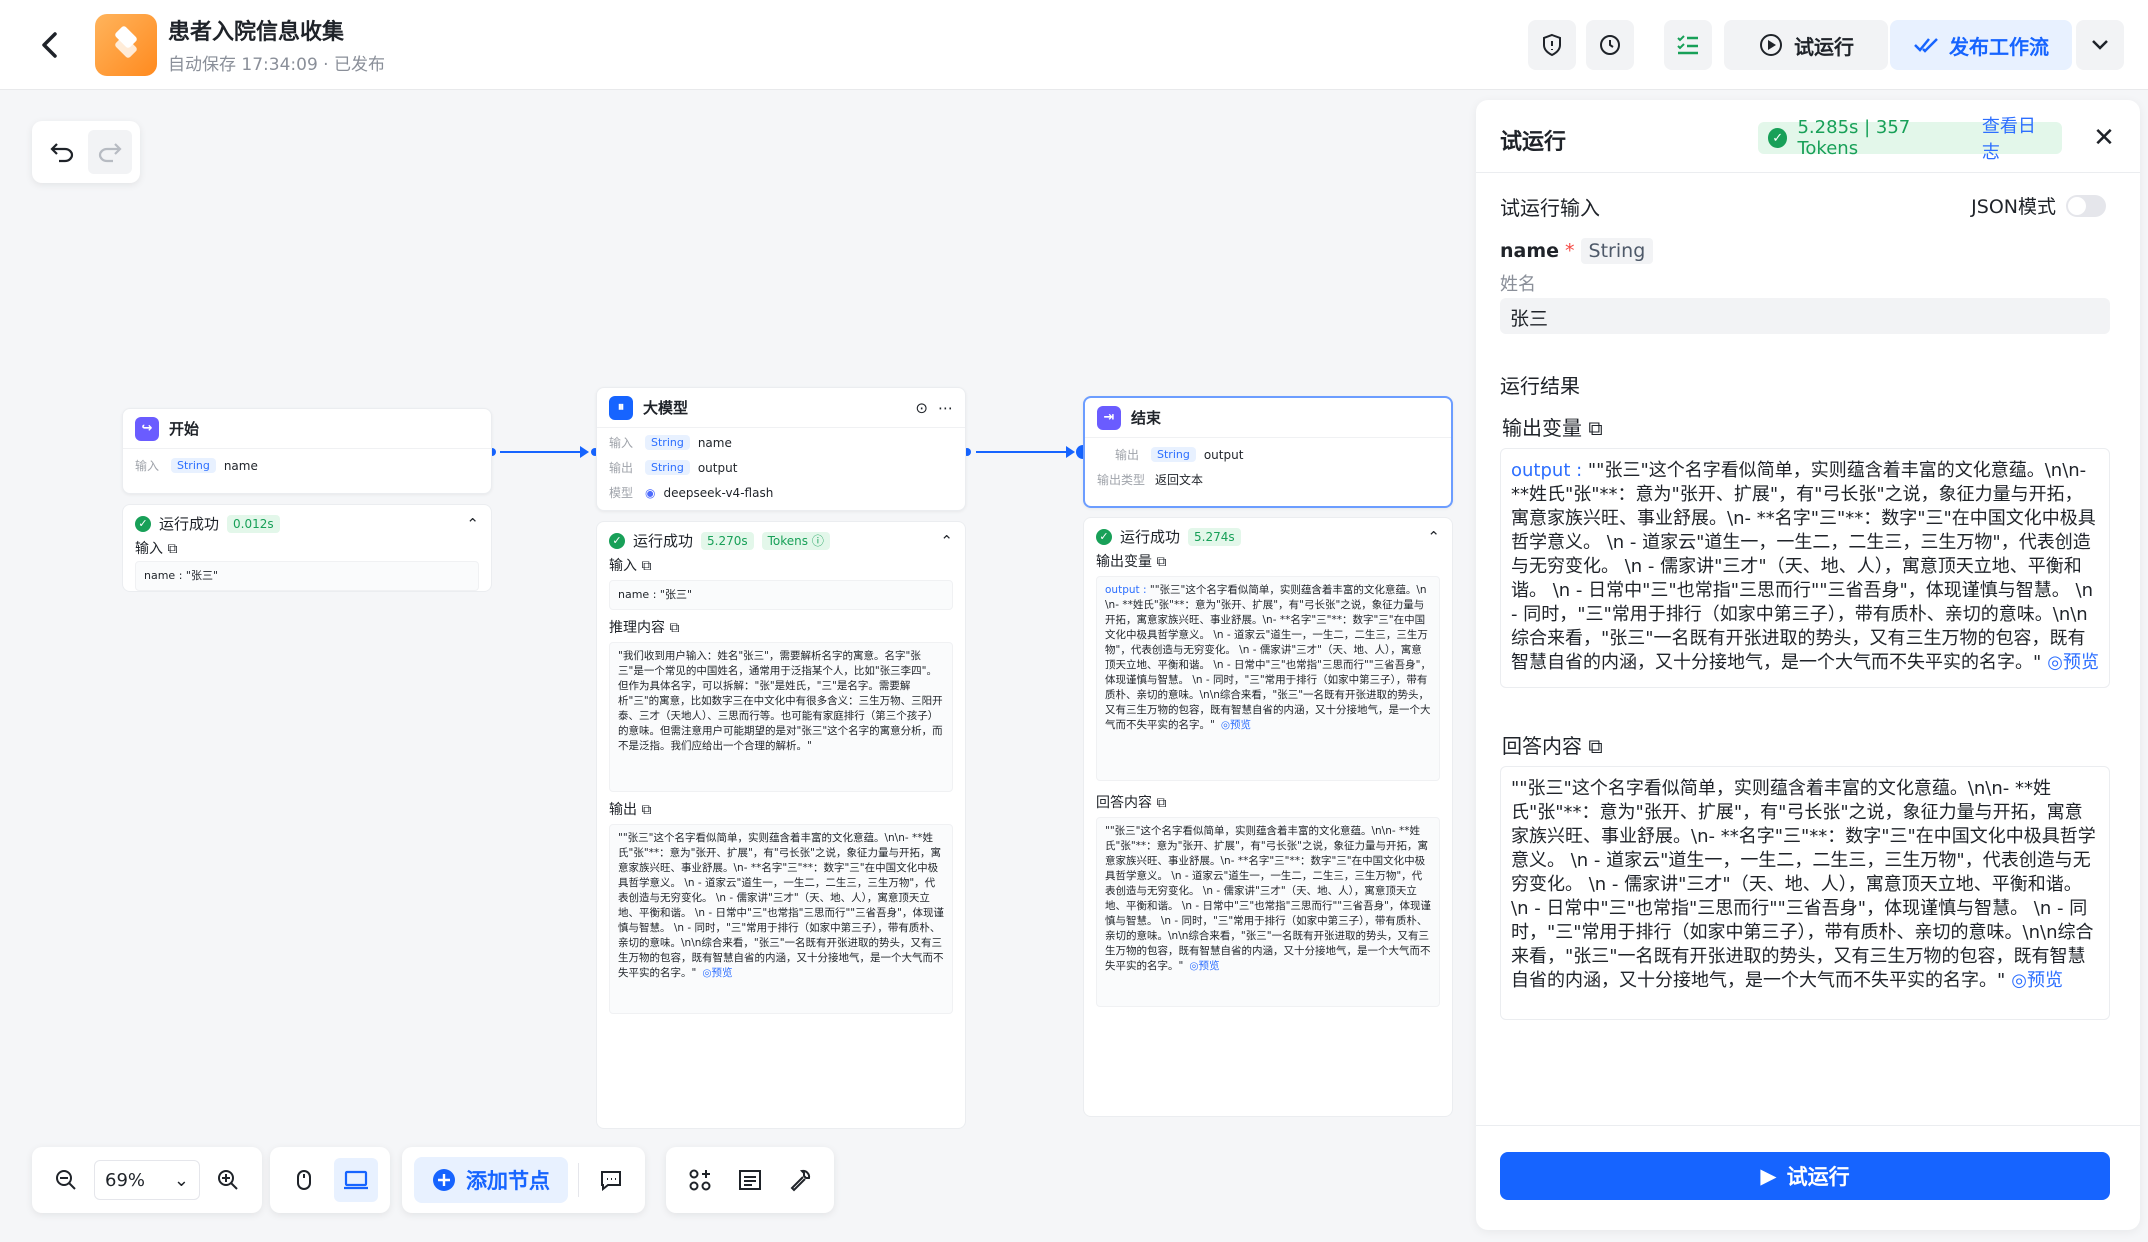 The height and width of the screenshot is (1242, 2148). Describe the element at coordinates (147, 1180) in the screenshot. I see `zoom-select: 69% ⌄` at that location.